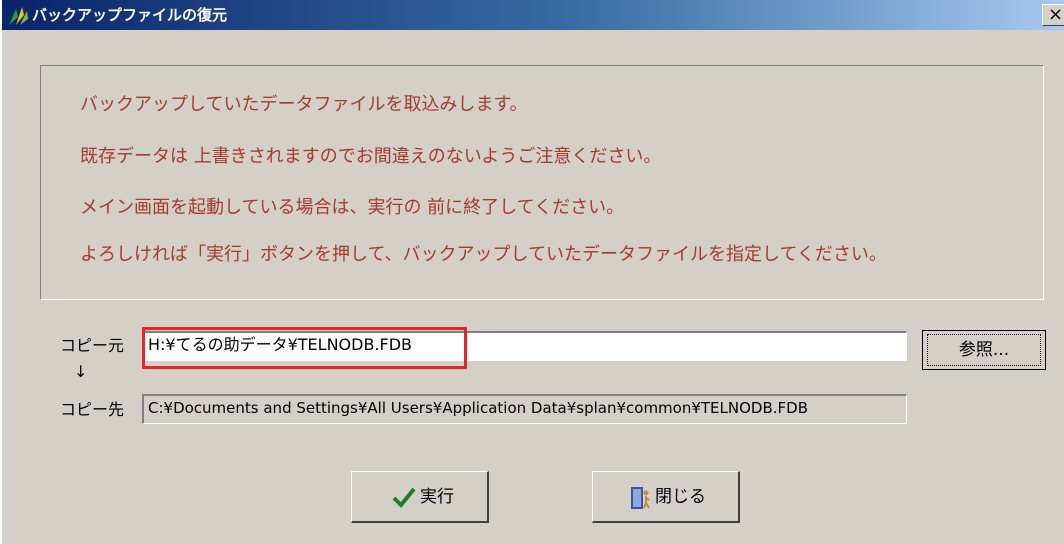 Image resolution: width=1064 pixels, height=544 pixels. What do you see at coordinates (1053, 15) in the screenshot?
I see `close-icon: ×` at bounding box center [1053, 15].